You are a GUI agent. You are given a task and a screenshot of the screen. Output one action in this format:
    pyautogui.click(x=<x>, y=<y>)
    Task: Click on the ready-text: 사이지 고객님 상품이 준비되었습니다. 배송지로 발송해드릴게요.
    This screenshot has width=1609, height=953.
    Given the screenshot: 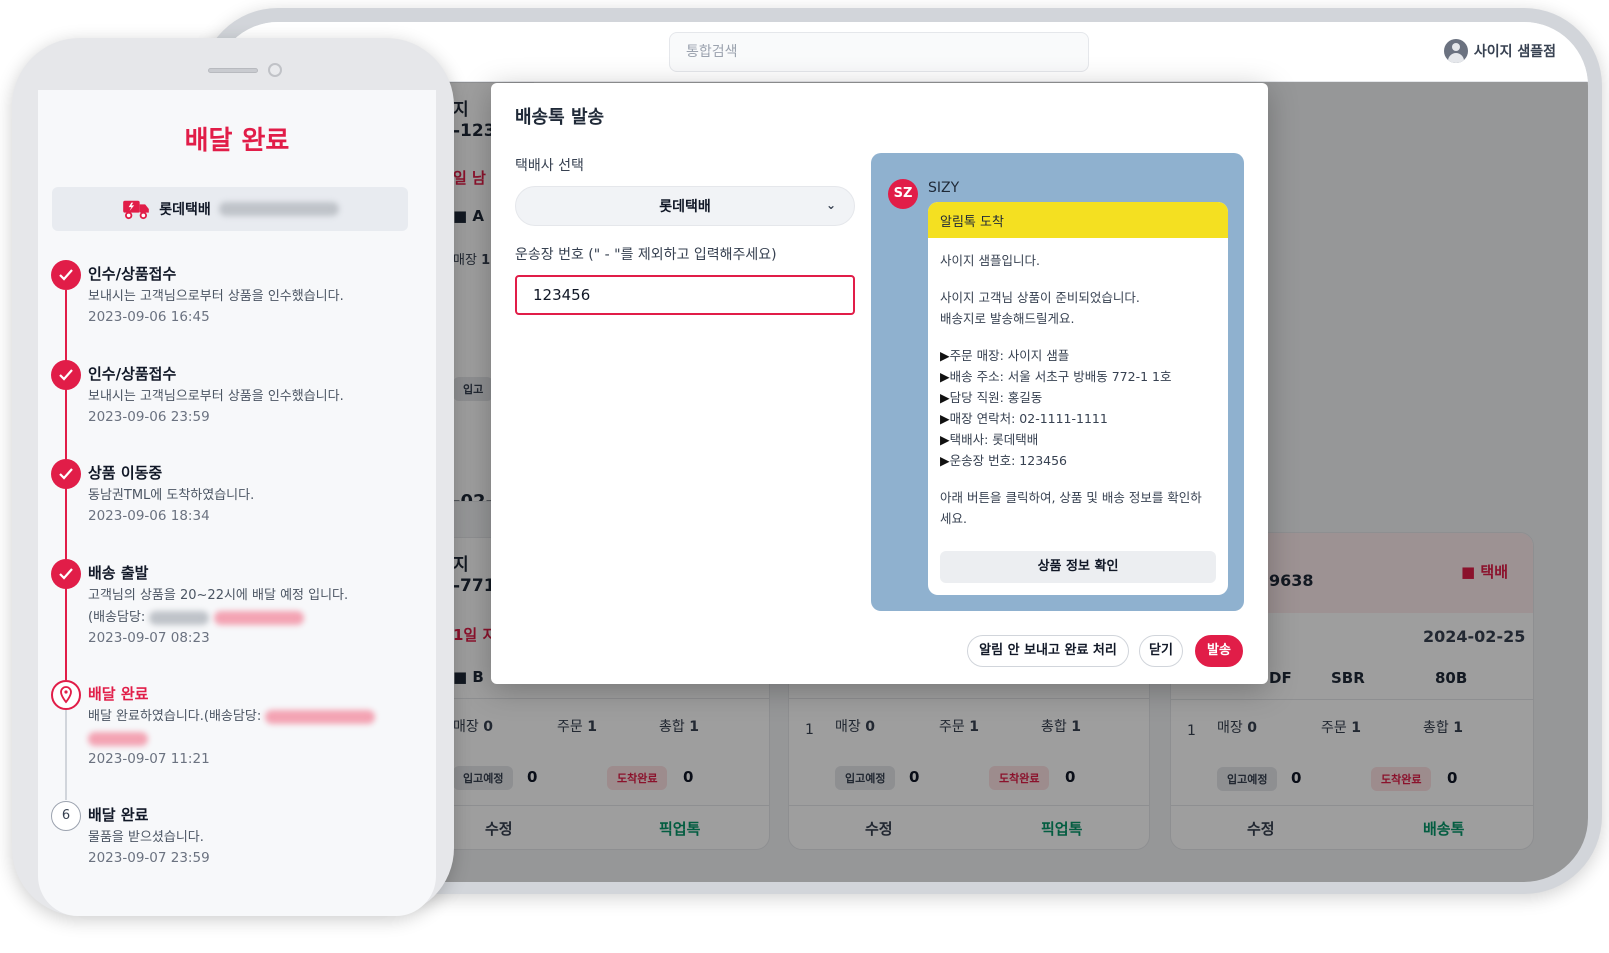 What is the action you would take?
    pyautogui.click(x=1040, y=308)
    